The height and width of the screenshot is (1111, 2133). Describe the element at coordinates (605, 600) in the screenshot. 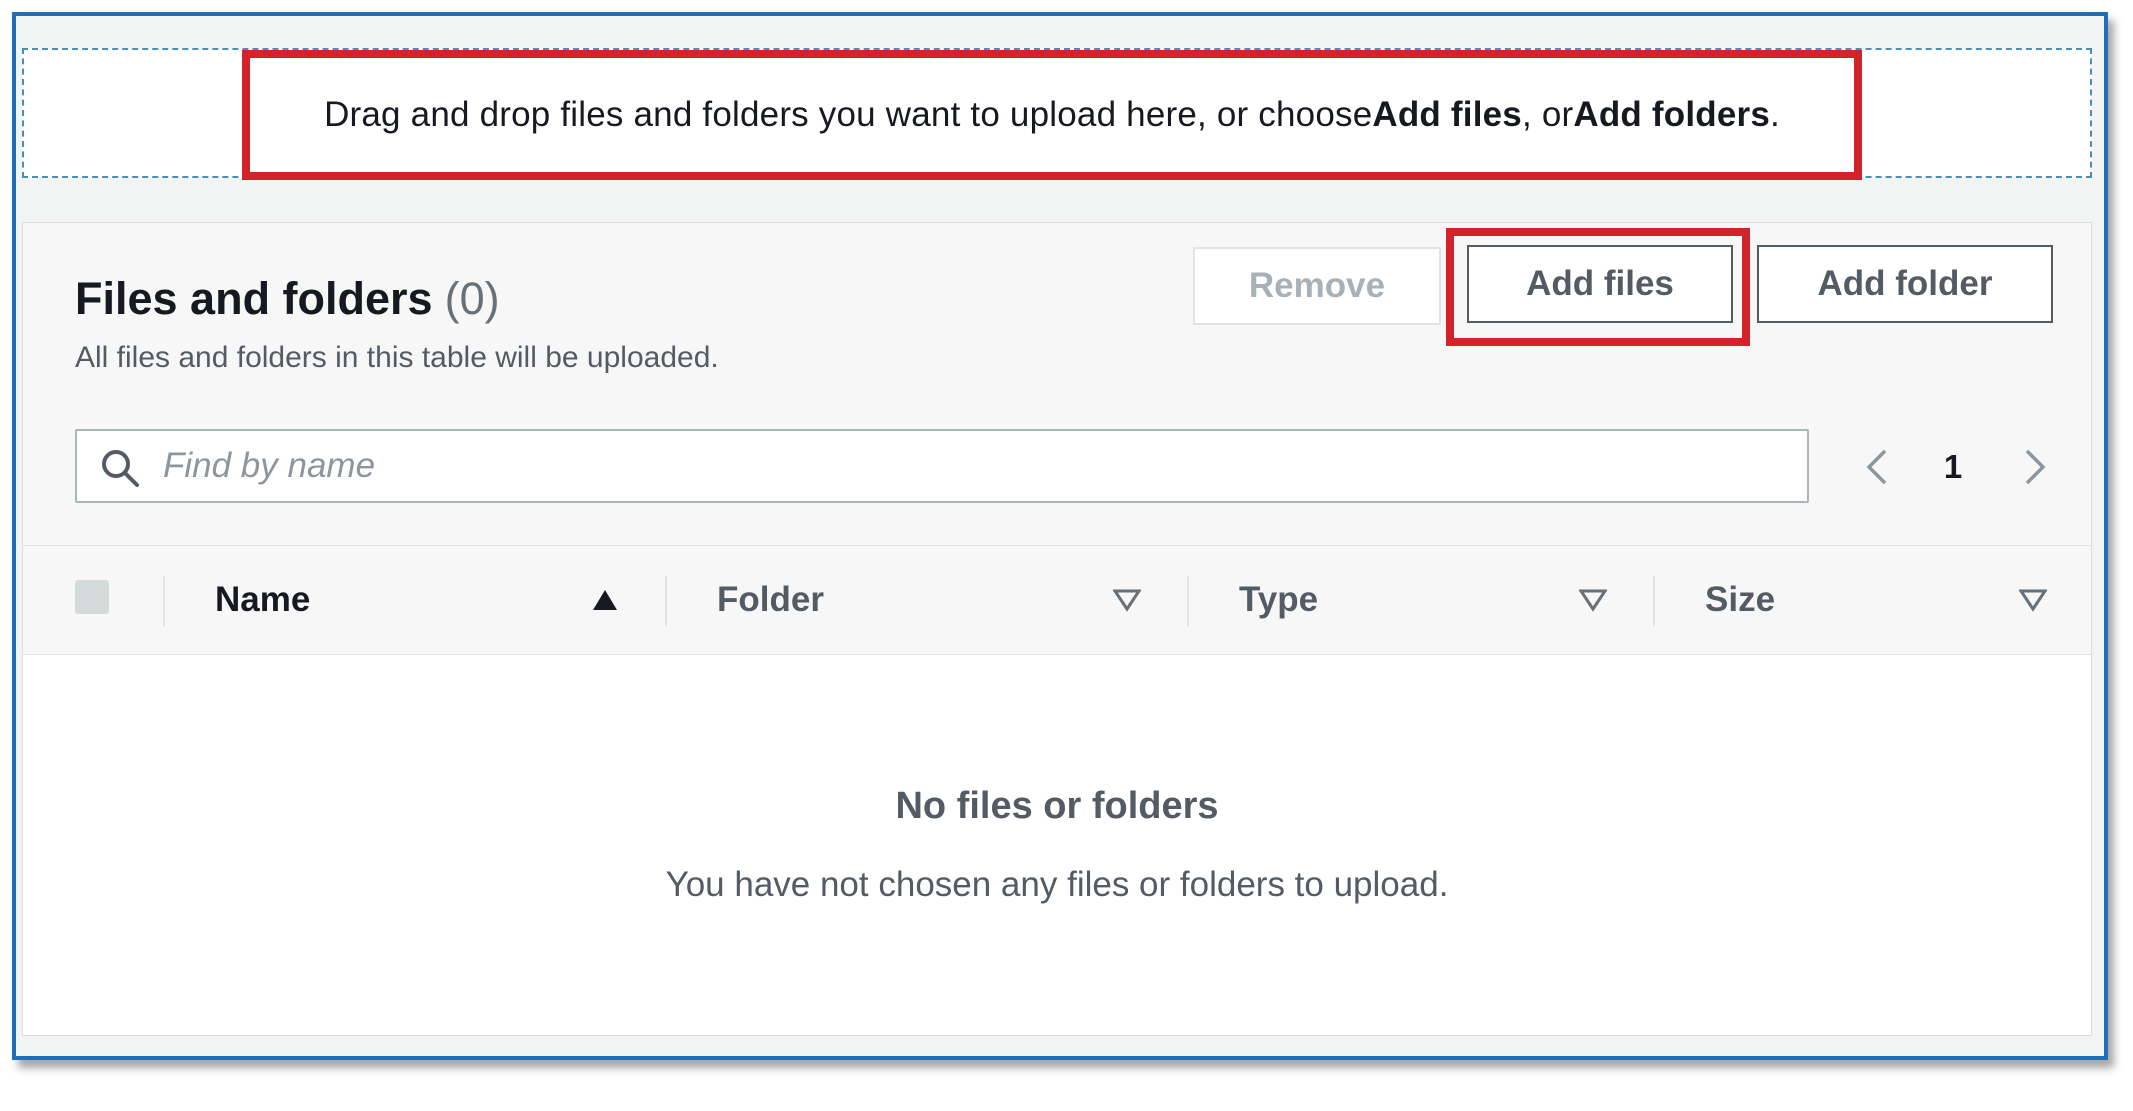

I see `sort-ascending-icon` at that location.